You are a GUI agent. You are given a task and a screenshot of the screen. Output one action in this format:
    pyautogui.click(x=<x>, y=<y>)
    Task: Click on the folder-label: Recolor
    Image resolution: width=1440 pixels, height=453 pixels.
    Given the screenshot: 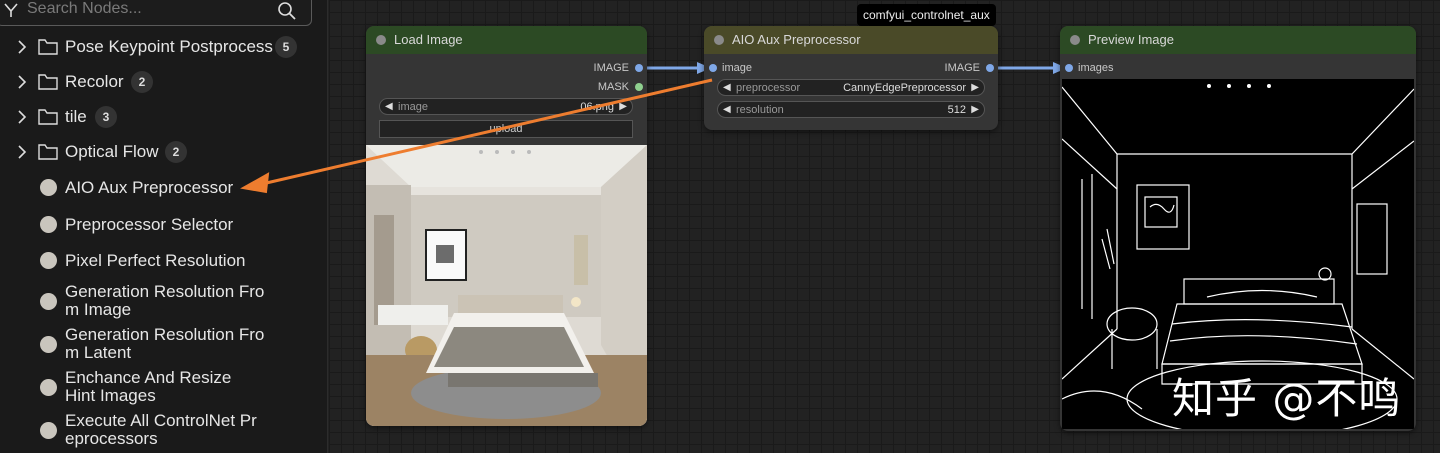 What is the action you would take?
    pyautogui.click(x=94, y=81)
    